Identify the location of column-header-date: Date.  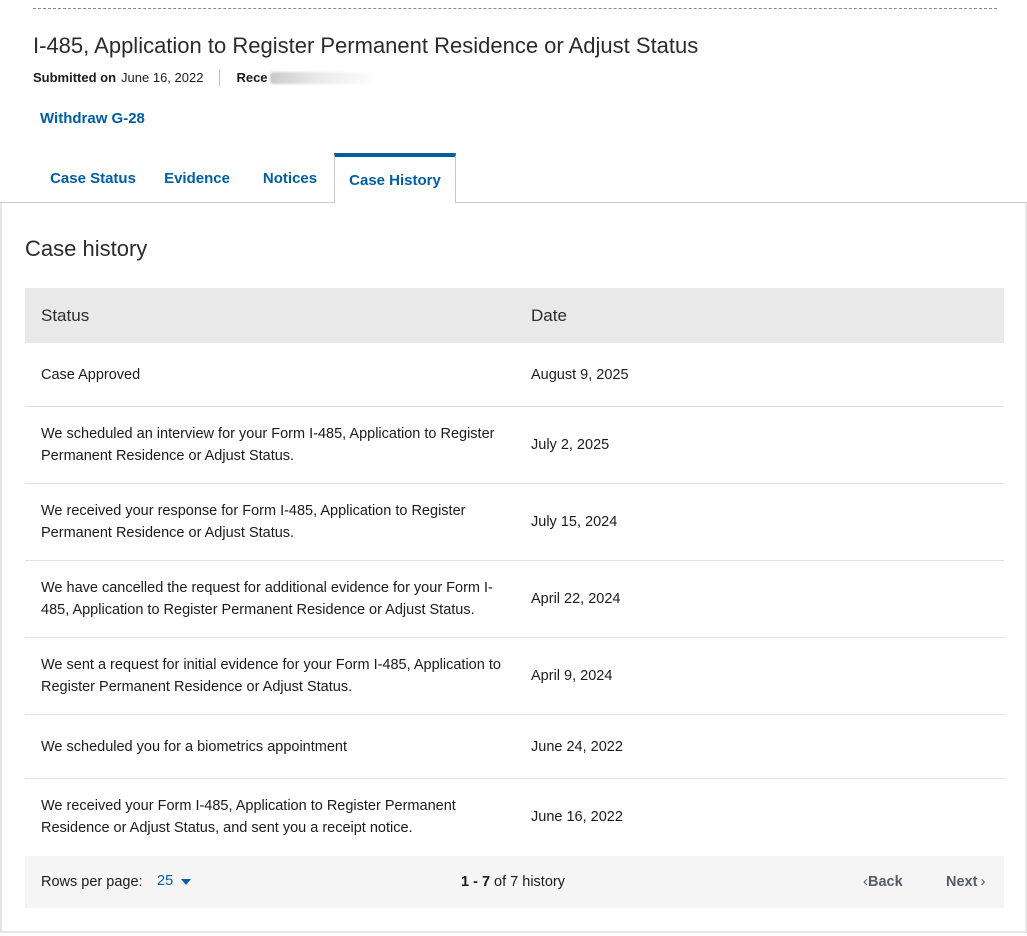
(549, 315).